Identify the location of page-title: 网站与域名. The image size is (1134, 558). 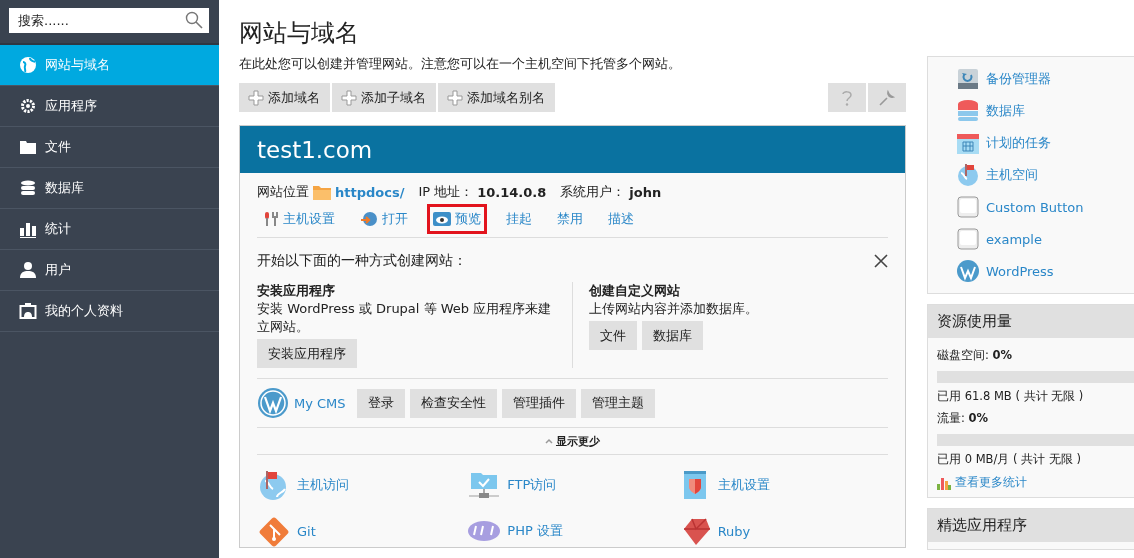
(299, 33).